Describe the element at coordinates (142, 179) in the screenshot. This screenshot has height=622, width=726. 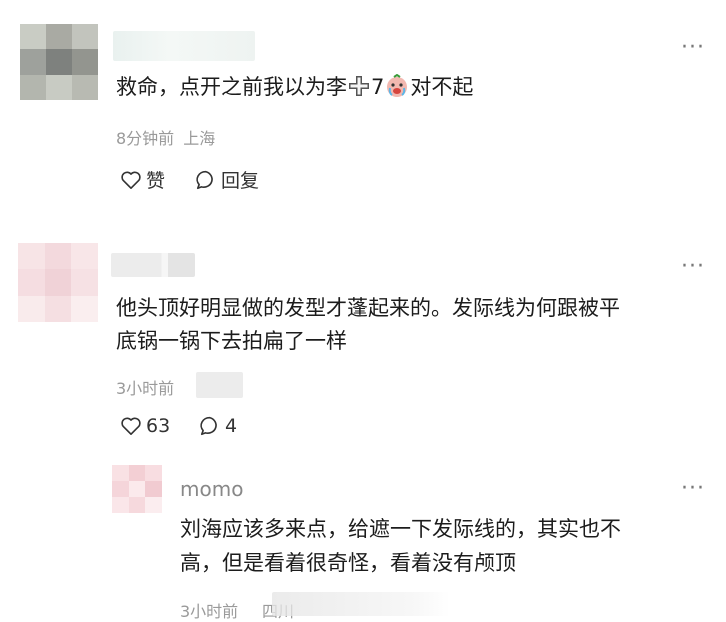
I see `like-button: 赞` at that location.